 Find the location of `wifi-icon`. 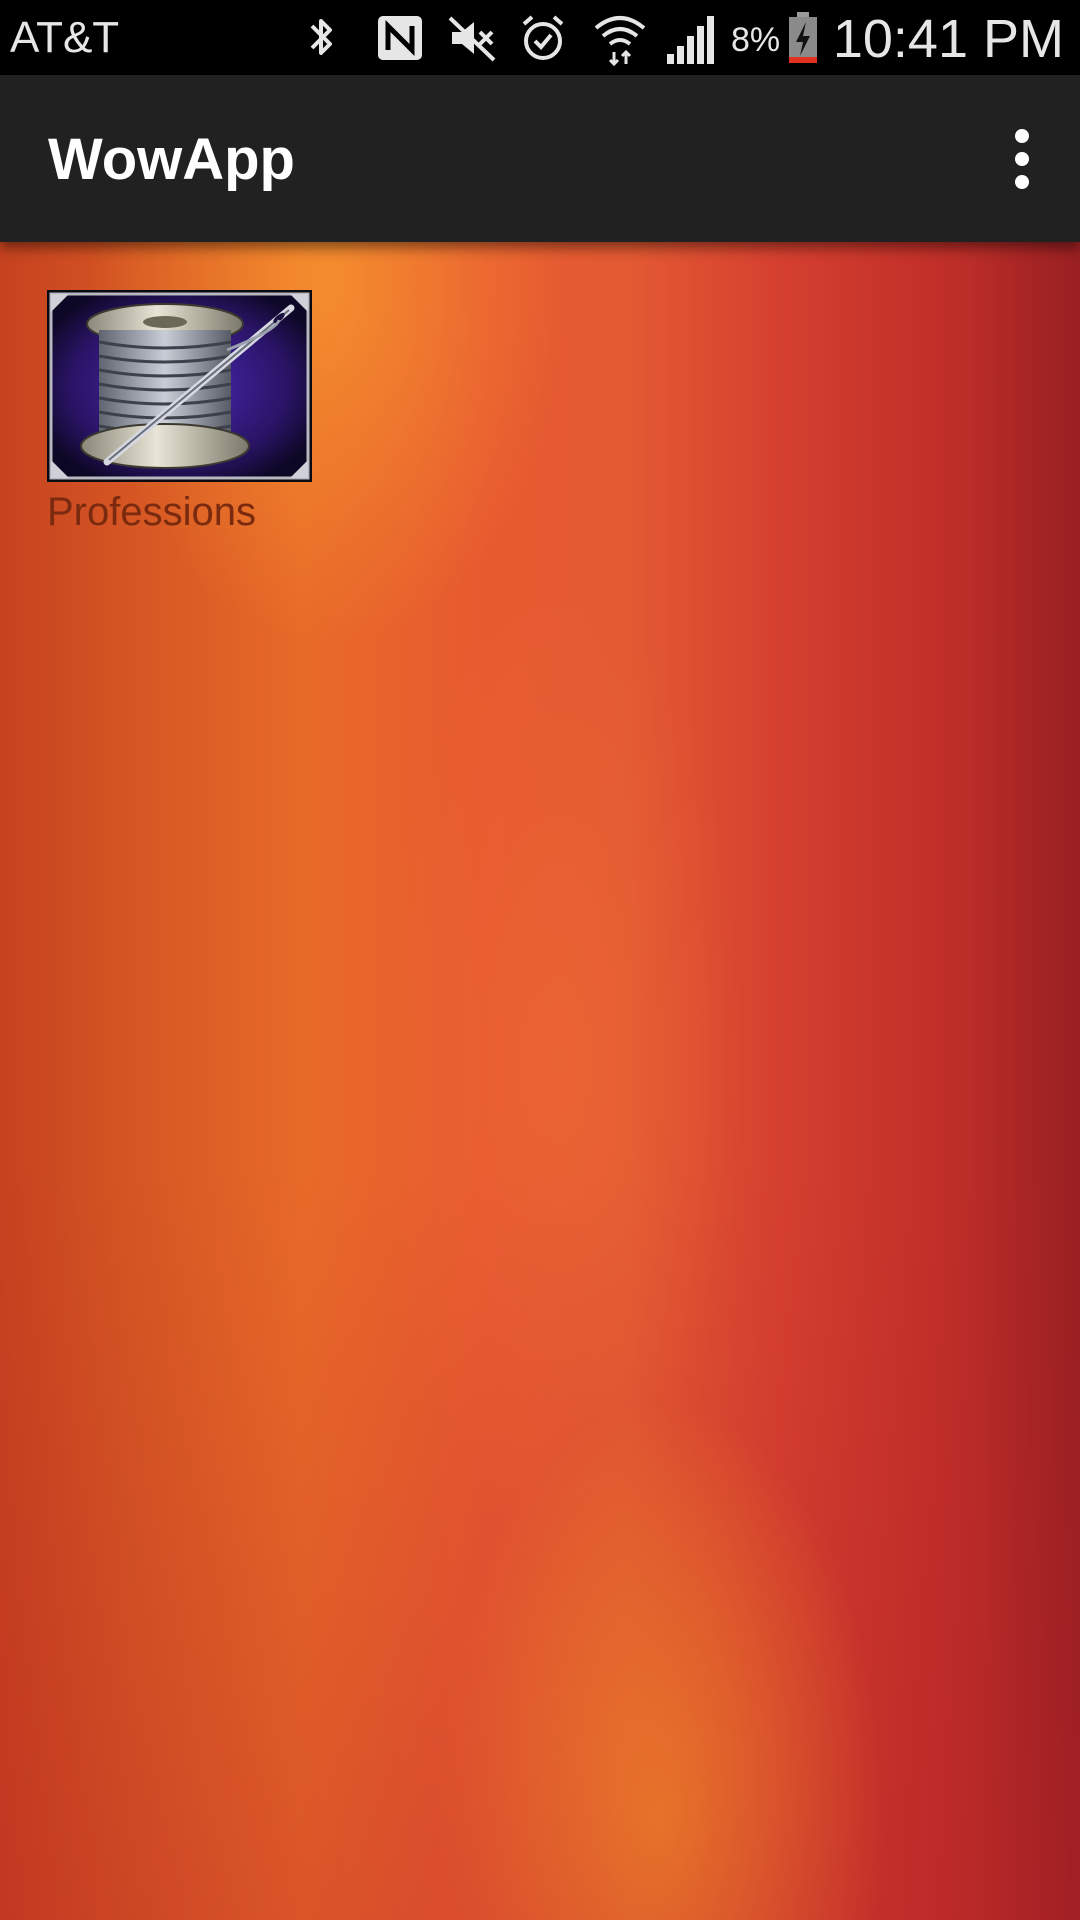

wifi-icon is located at coordinates (620, 38).